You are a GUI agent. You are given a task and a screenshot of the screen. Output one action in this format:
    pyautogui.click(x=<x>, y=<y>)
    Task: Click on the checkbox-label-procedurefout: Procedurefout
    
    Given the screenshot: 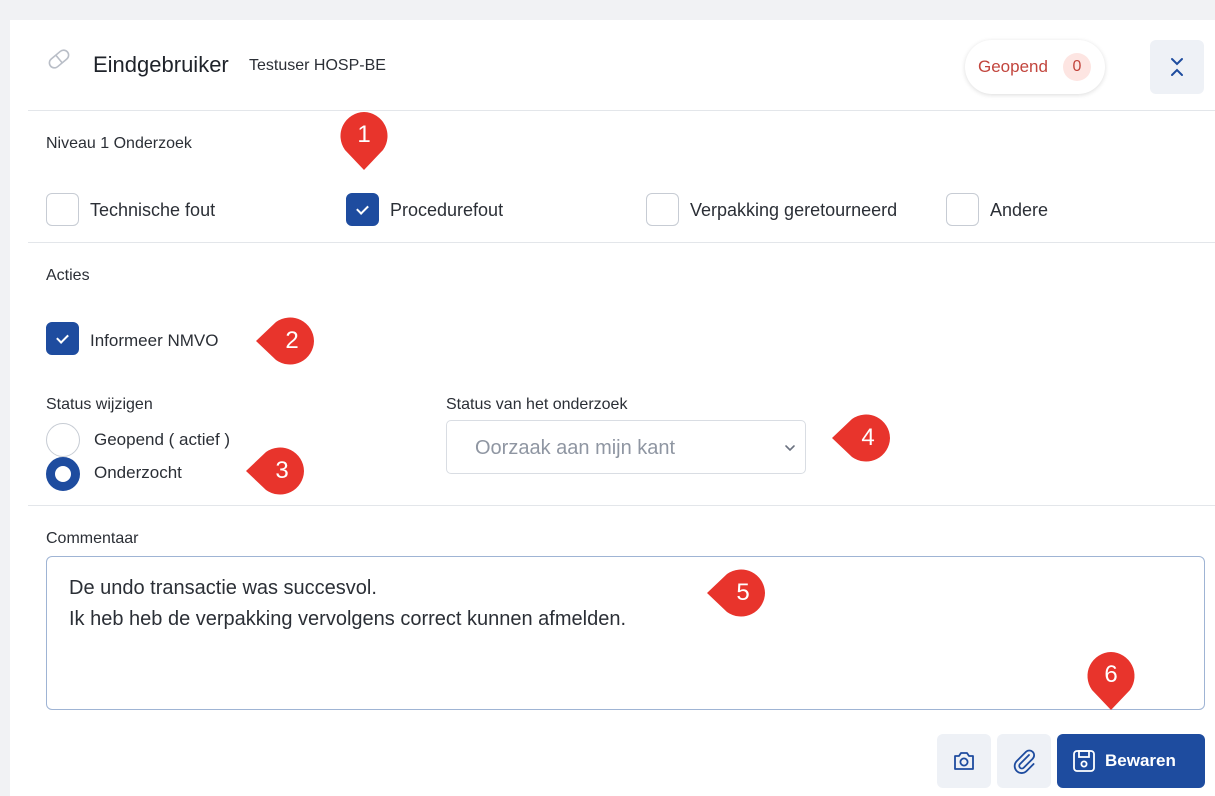 What is the action you would take?
    pyautogui.click(x=447, y=210)
    